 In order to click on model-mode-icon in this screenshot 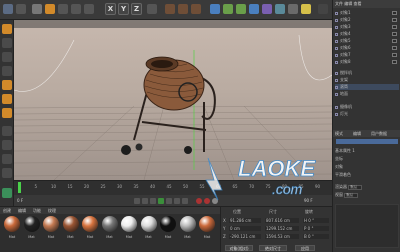, I will do `click(7, 43)`.